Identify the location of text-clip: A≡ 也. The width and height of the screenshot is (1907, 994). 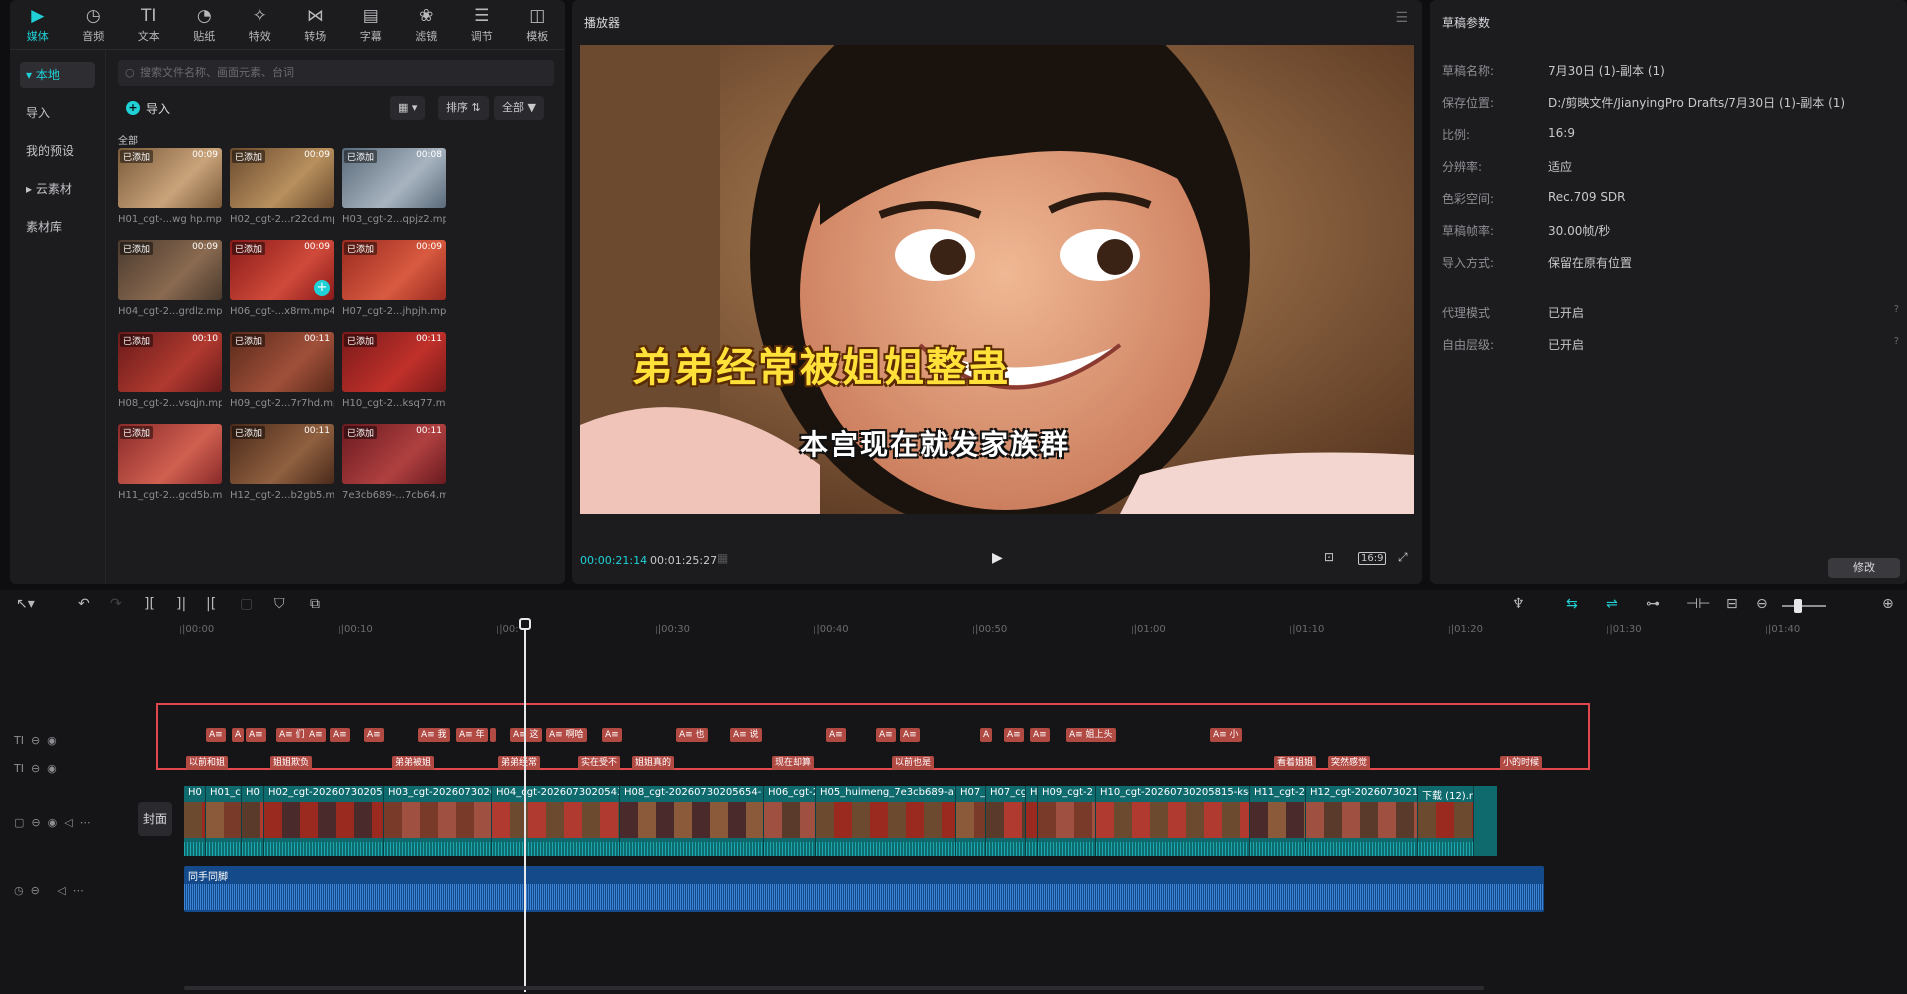
(692, 735).